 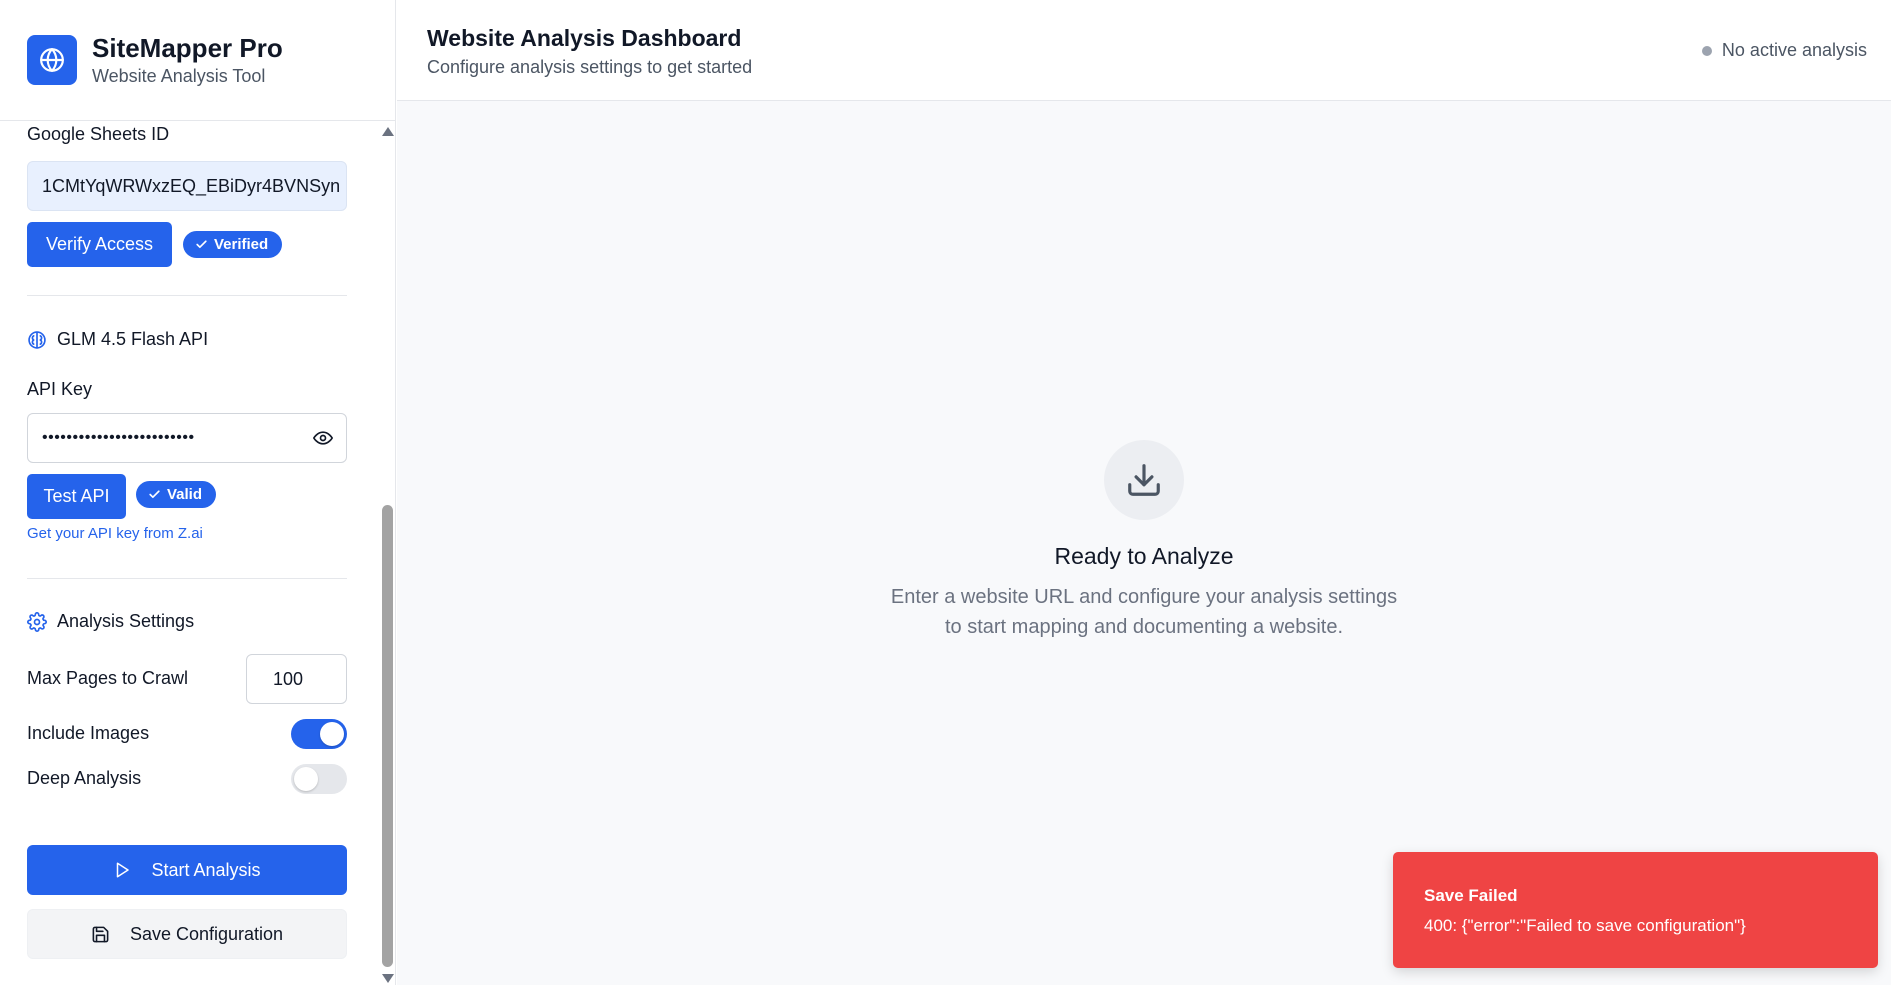 I want to click on max-pages-label: Max Pages to Crawl, so click(x=108, y=678).